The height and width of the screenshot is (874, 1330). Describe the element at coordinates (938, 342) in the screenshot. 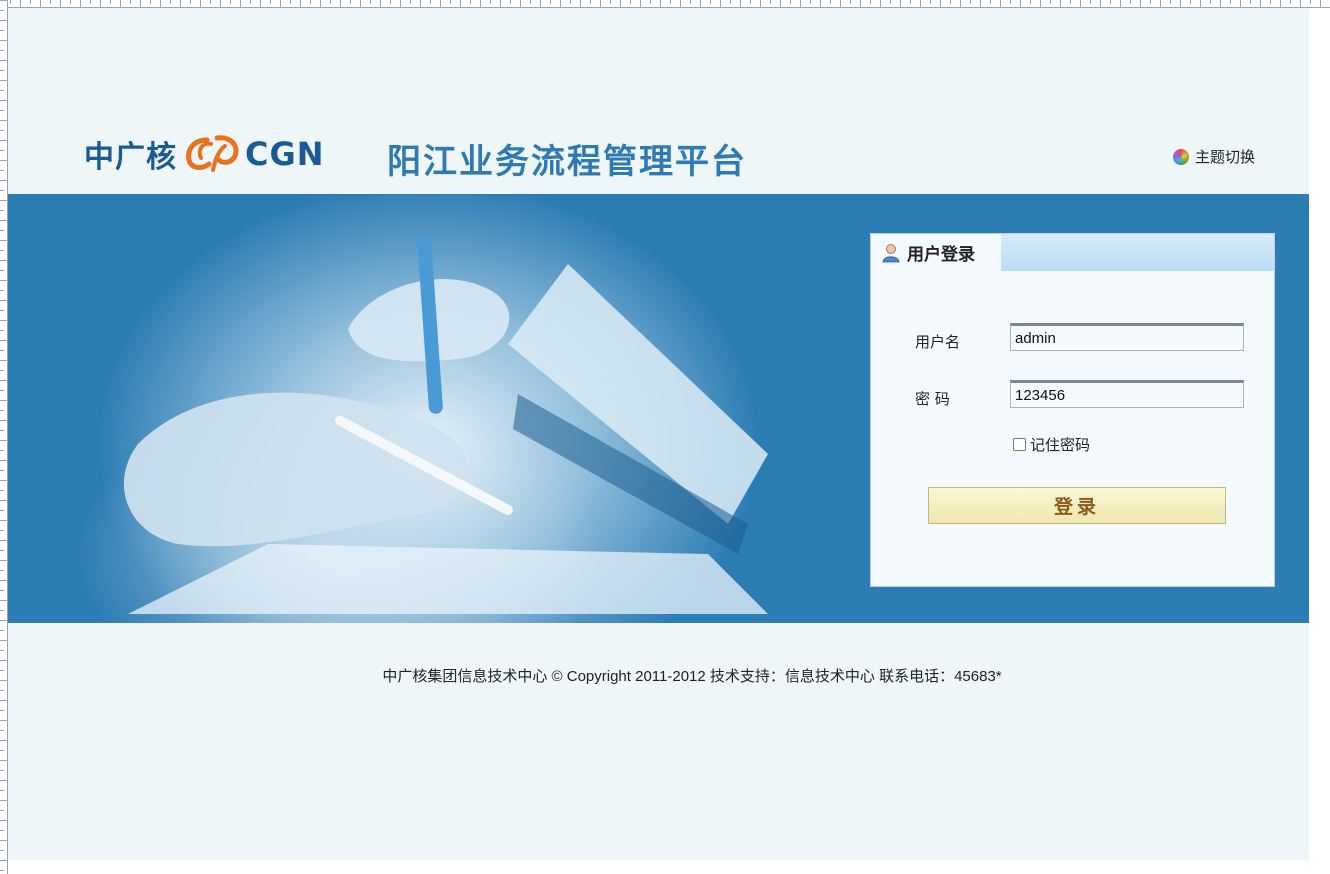

I see `username-label: 用户名` at that location.